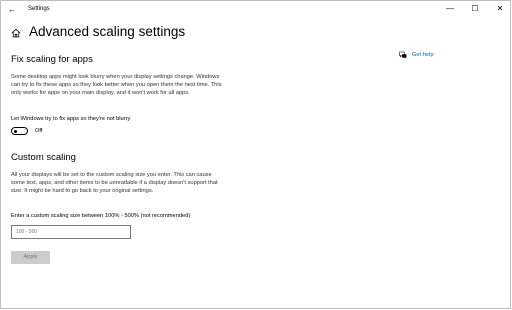  Describe the element at coordinates (450, 9) in the screenshot. I see `minimize-button: —` at that location.